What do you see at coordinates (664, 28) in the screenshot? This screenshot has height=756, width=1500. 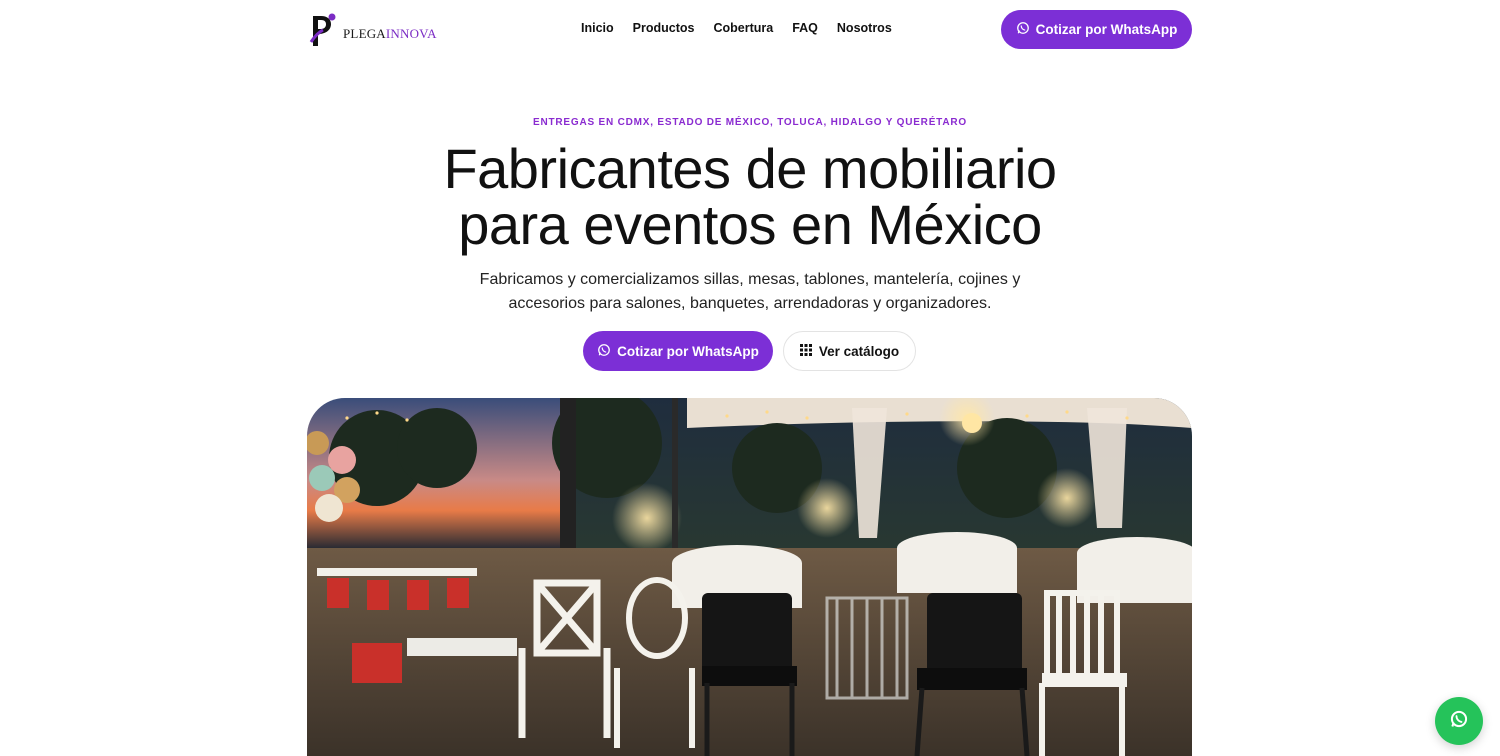 I see `nav-item-productos: Productos` at bounding box center [664, 28].